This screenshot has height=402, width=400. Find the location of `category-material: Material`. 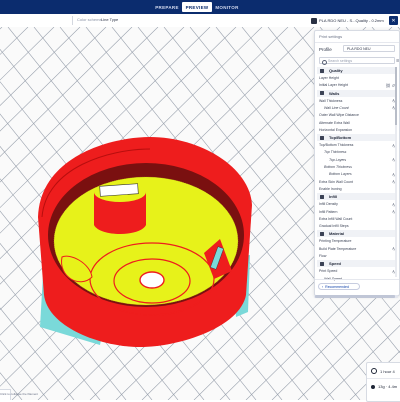

category-material: Material is located at coordinates (357, 234).